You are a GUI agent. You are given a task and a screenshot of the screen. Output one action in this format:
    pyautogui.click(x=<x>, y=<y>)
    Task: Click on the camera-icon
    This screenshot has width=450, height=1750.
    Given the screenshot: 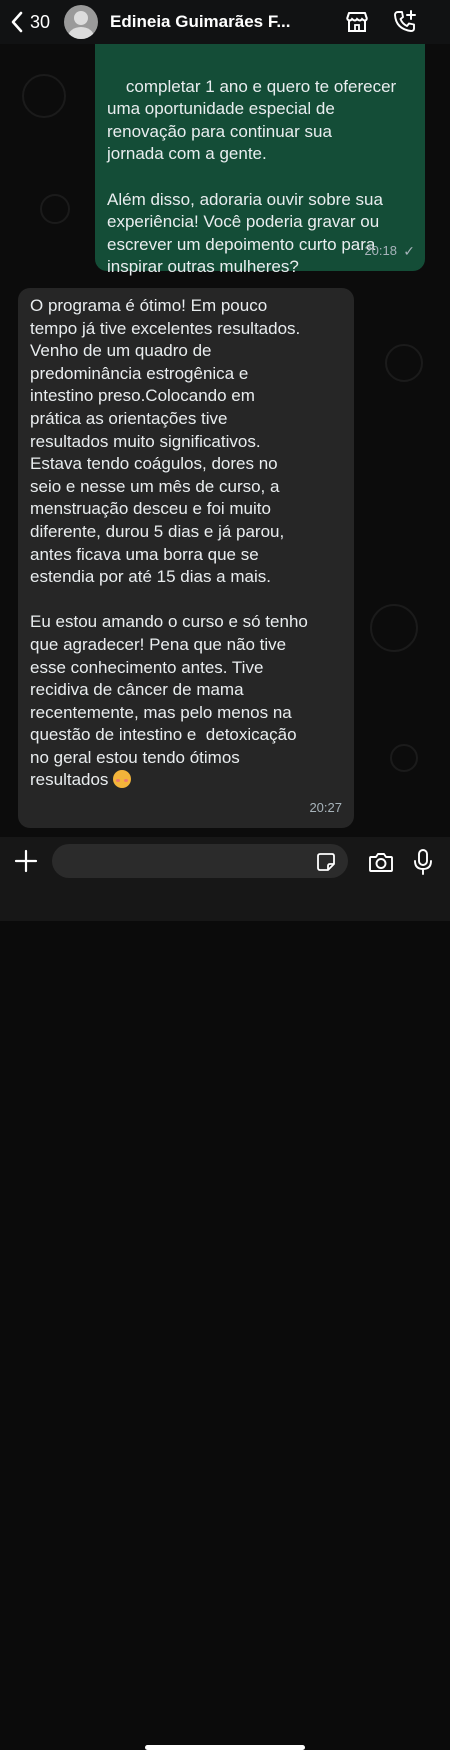 What is the action you would take?
    pyautogui.click(x=381, y=862)
    